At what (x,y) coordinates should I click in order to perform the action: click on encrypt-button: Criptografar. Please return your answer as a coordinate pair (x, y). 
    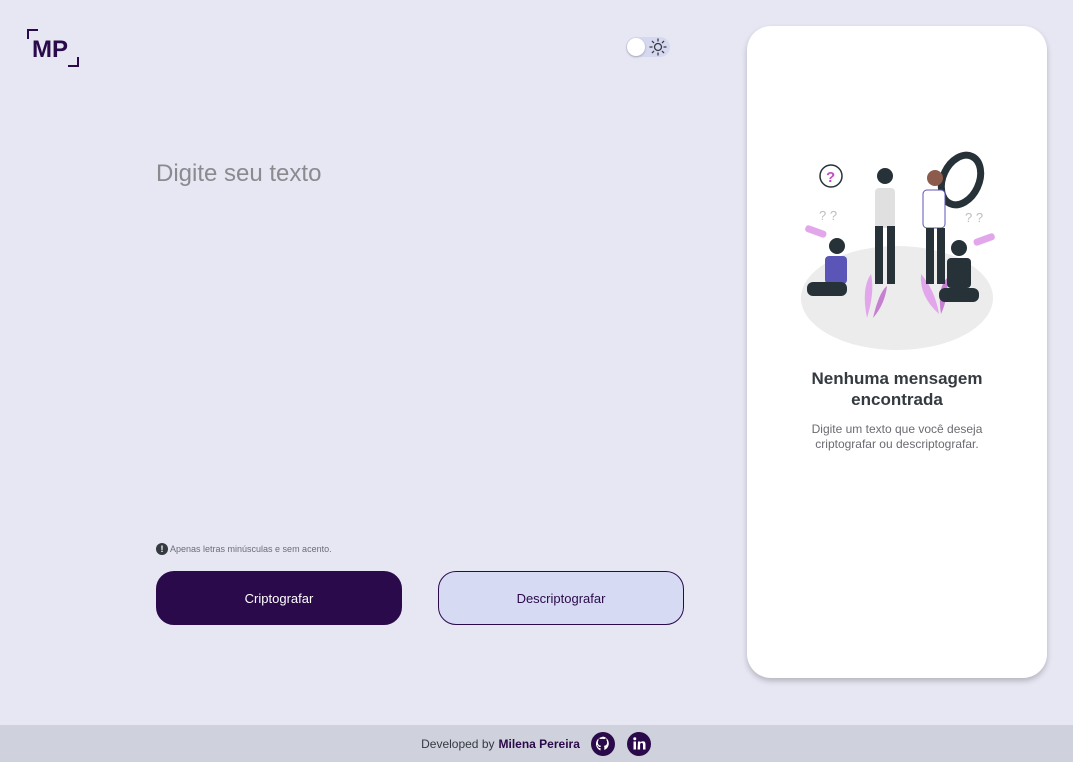
    Looking at the image, I should click on (279, 598).